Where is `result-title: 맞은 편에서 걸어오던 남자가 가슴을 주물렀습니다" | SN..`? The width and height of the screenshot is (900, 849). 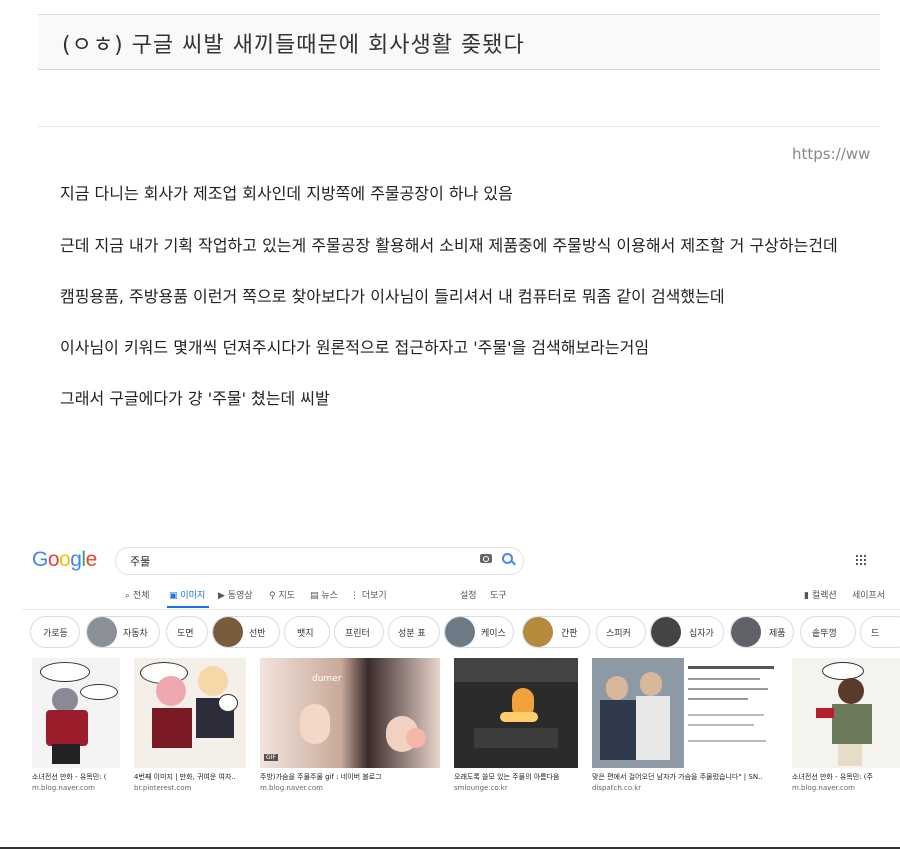
result-title: 맞은 편에서 걸어오던 남자가 가슴을 주물렀습니다" | SN.. is located at coordinates (685, 777).